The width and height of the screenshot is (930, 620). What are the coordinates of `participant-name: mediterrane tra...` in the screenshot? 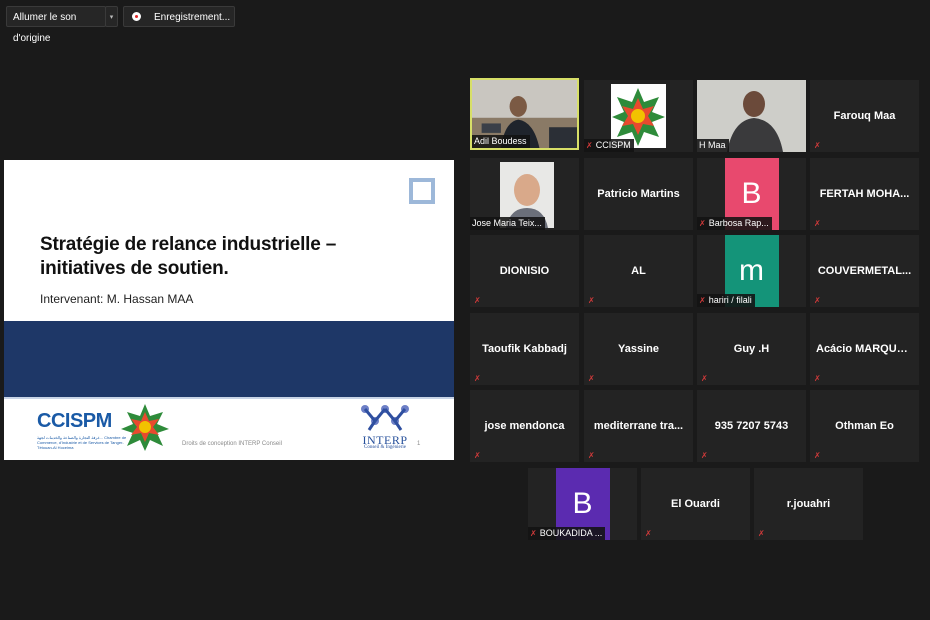 It's located at (638, 426).